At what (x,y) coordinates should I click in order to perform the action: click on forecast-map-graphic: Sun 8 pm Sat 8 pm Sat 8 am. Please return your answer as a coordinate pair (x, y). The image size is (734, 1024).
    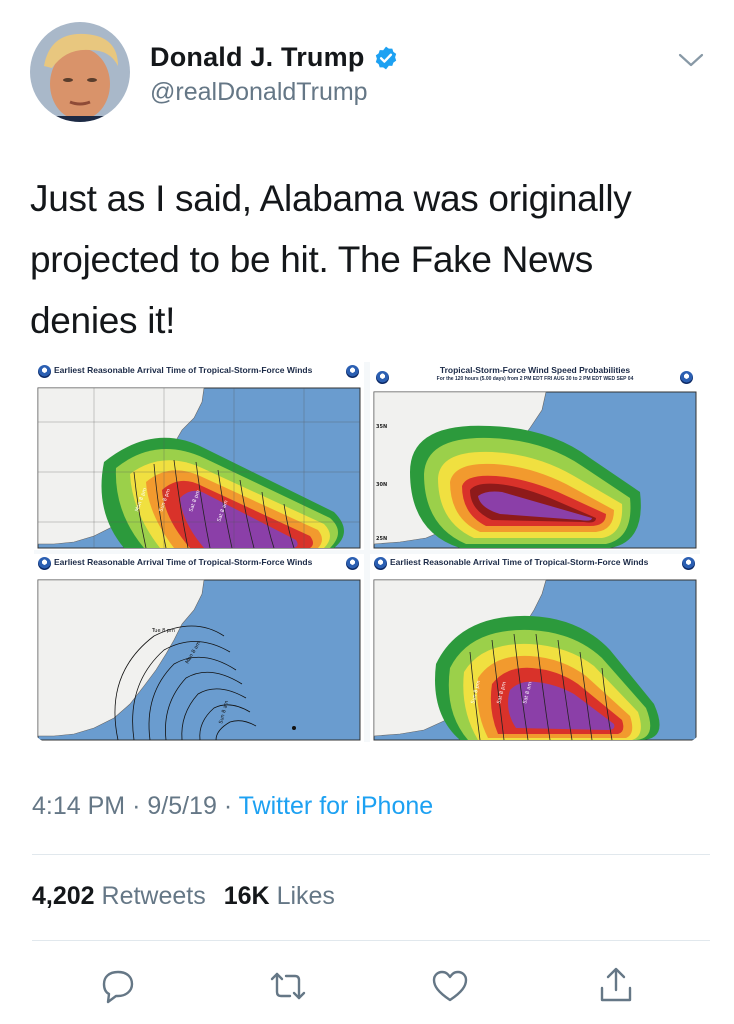
    Looking at the image, I should click on (535, 648).